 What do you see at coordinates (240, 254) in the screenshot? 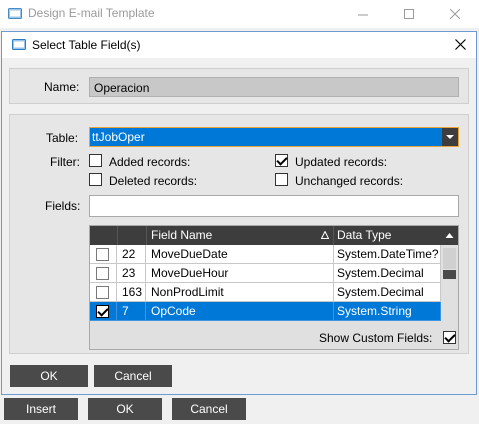
I see `row-field-name: MoveDueDate` at bounding box center [240, 254].